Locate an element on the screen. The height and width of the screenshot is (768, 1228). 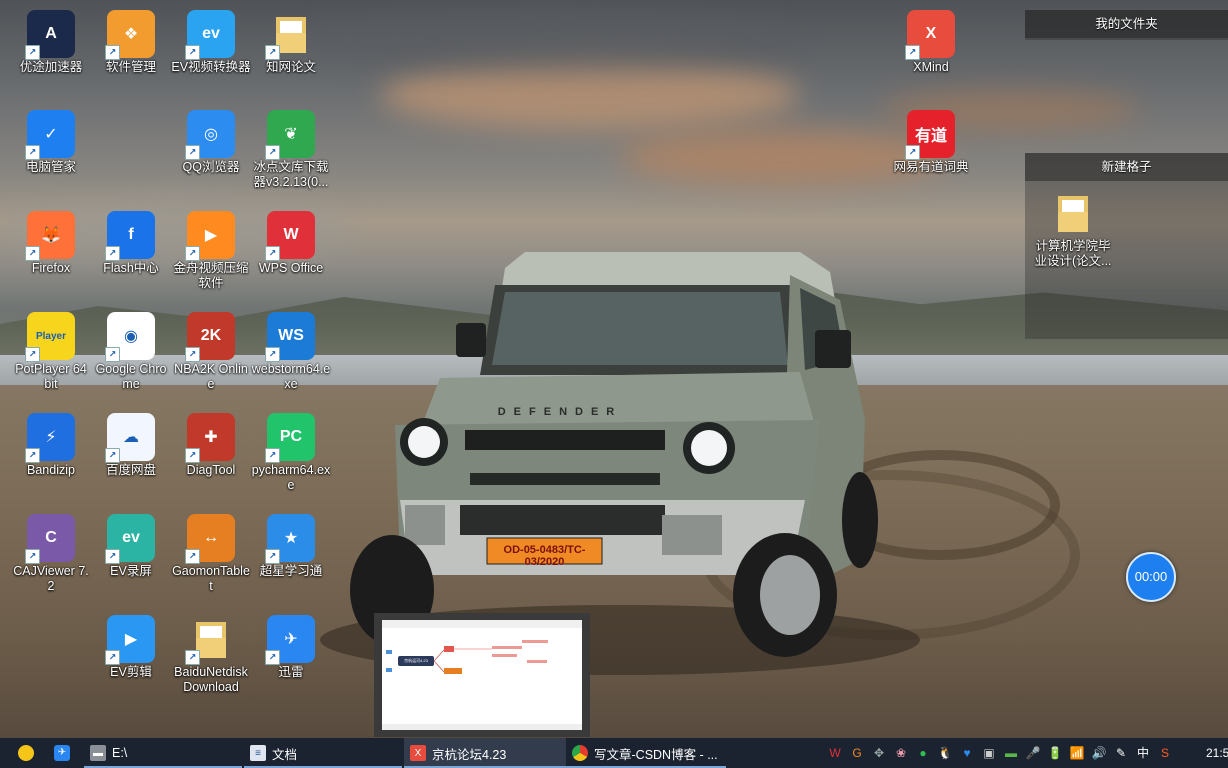
tray-icon: ✎ is located at coordinates (1121, 753).